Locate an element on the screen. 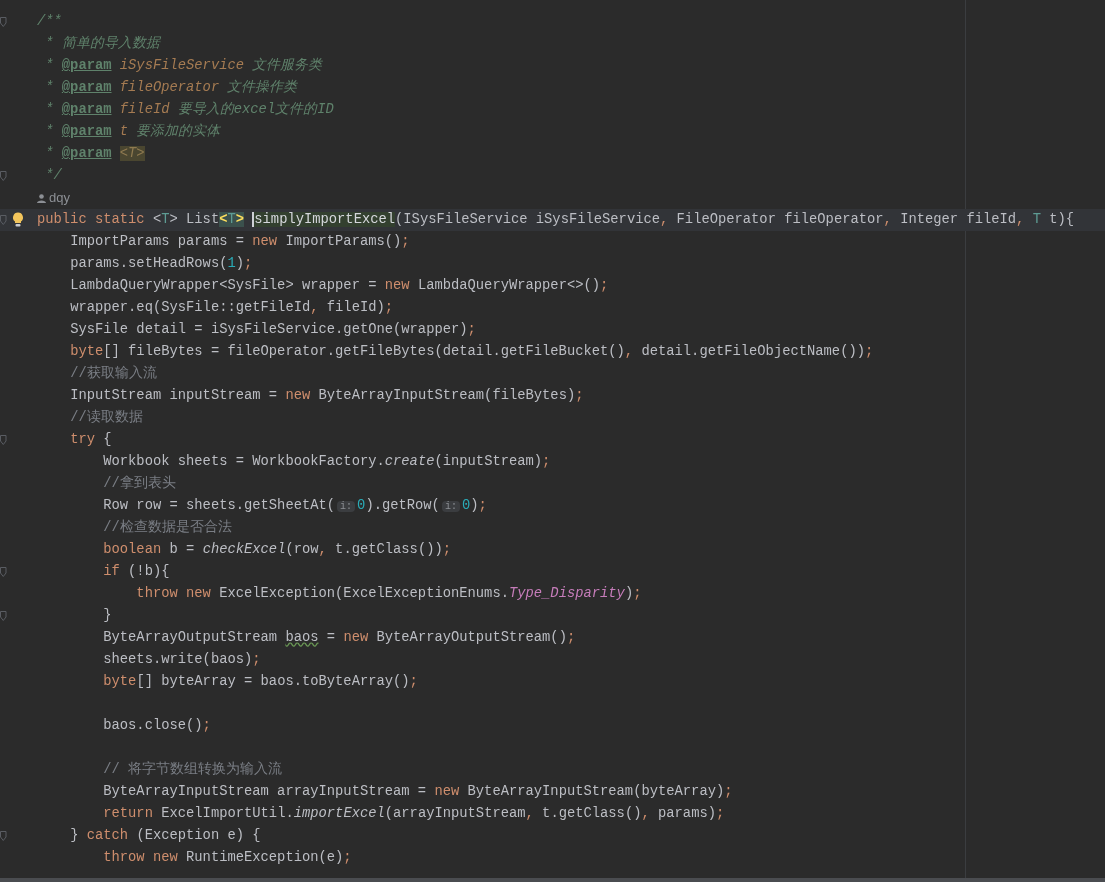 The width and height of the screenshot is (1105, 882). code-line: LambdaQueryWrapper<SysFile> wrapper = new LambdaQueryWrapper<>(); is located at coordinates (339, 286).